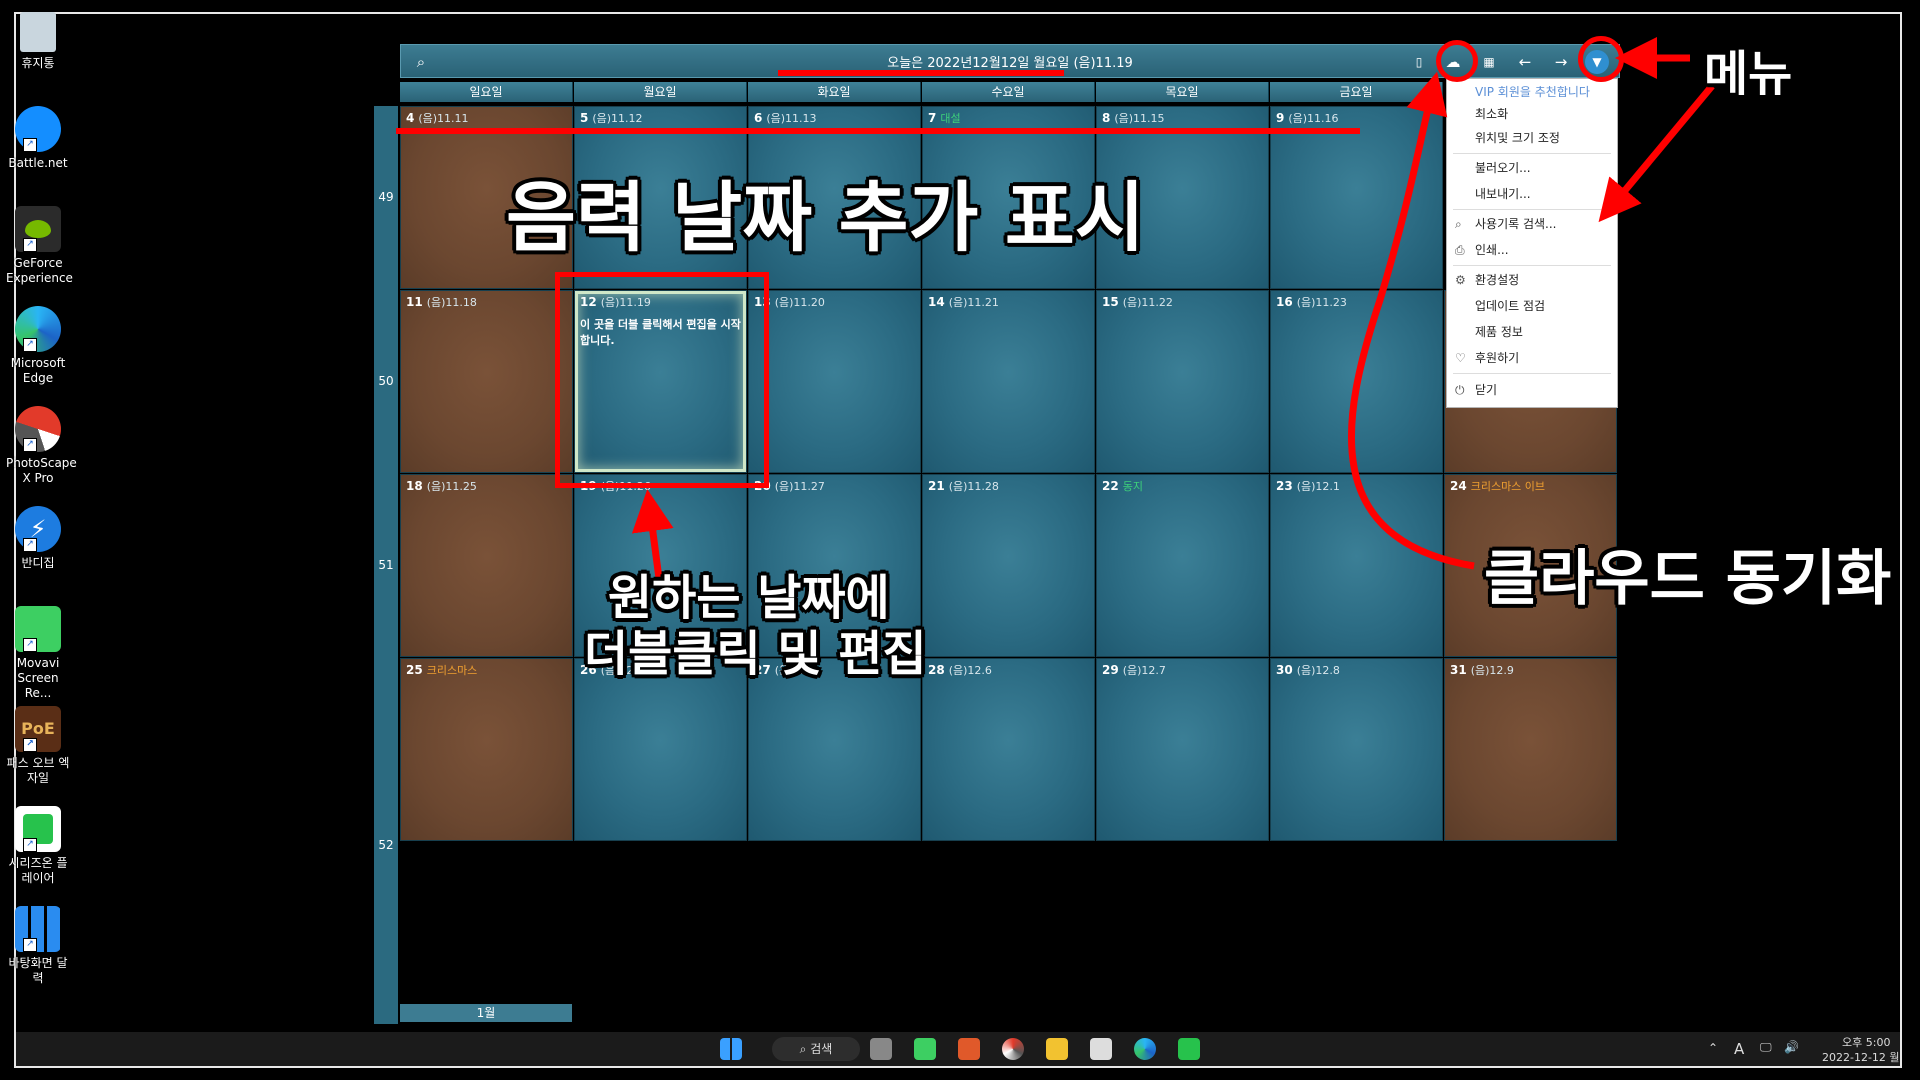 The width and height of the screenshot is (1920, 1080). I want to click on start-windows-icon, so click(731, 1049).